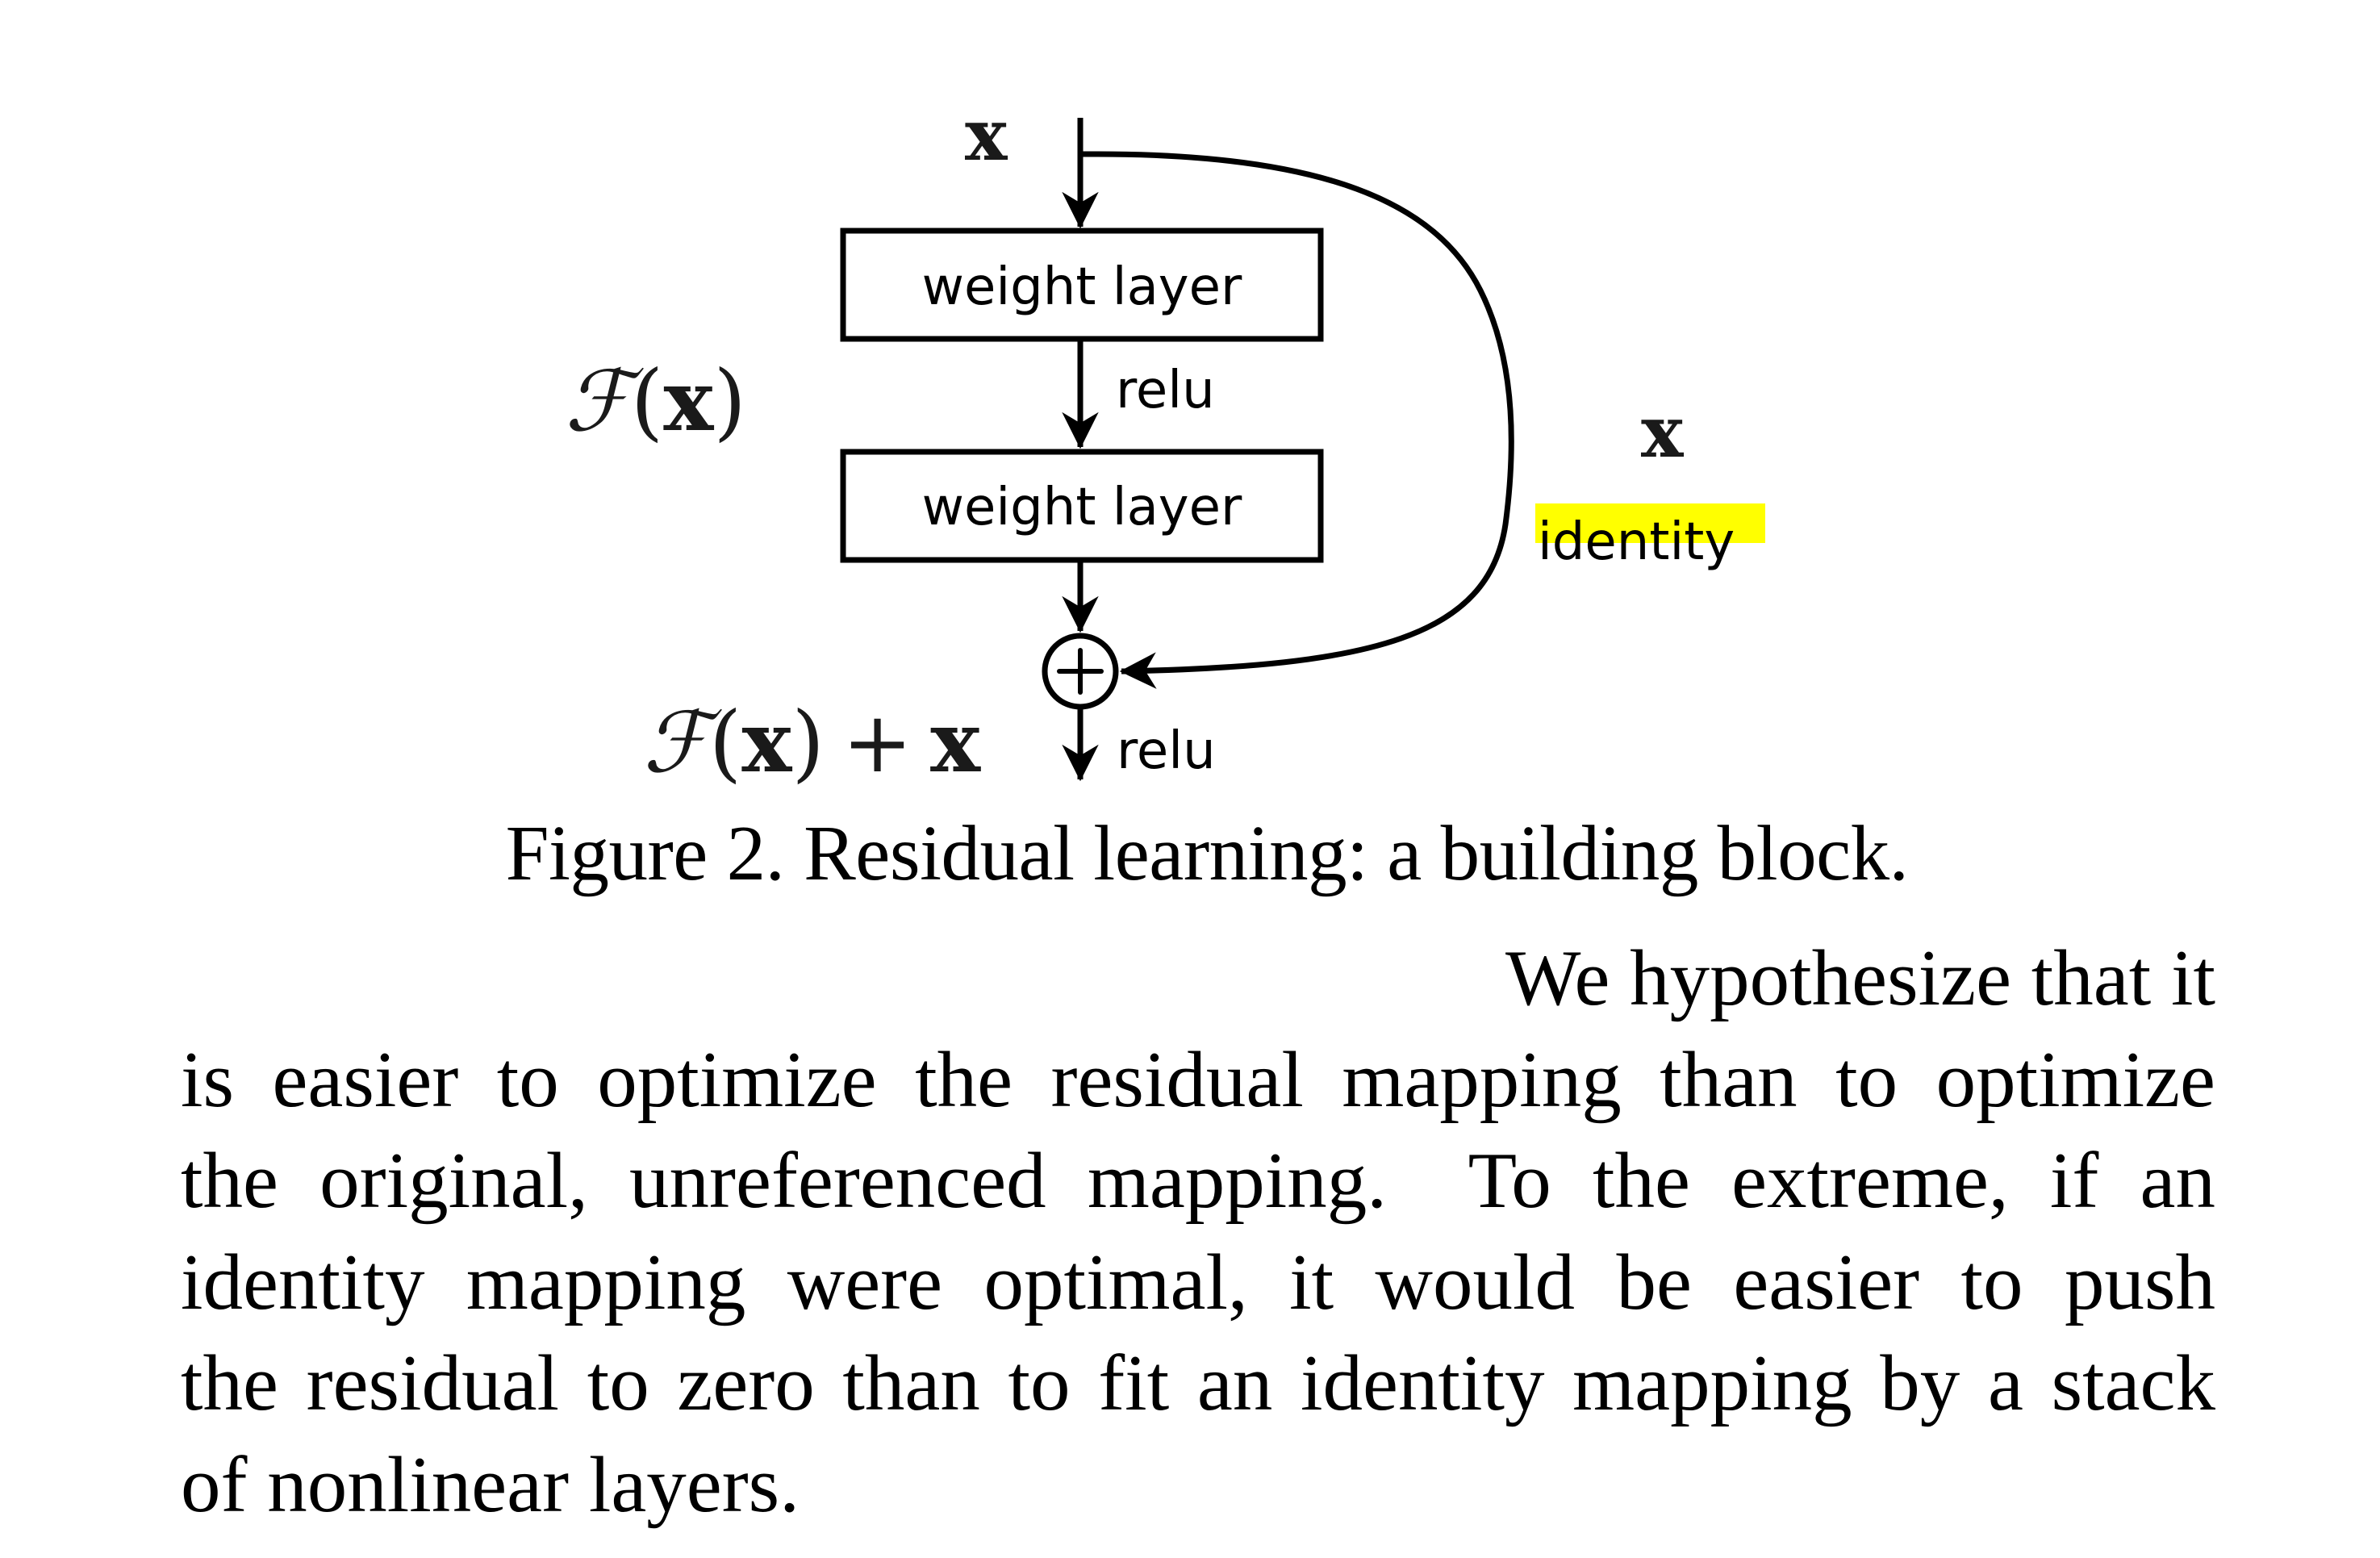 The width and height of the screenshot is (2380, 1558). I want to click on sum-output-label: ℱ(x) + x, so click(812, 742).